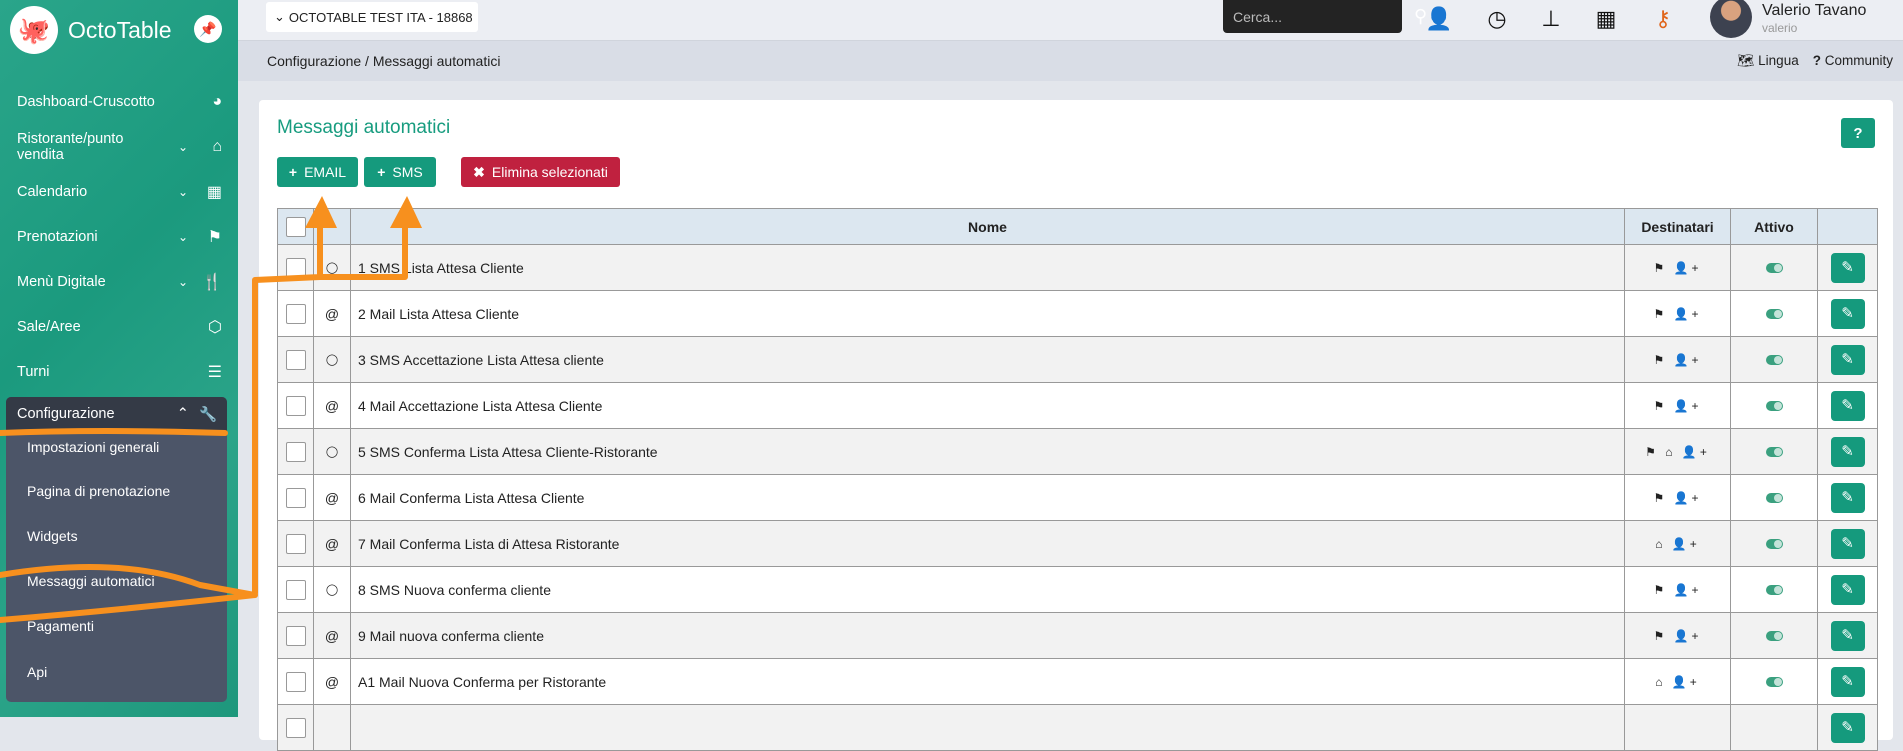 The image size is (1903, 751). Describe the element at coordinates (364, 127) in the screenshot. I see `page-title: Messaggi automatici` at that location.